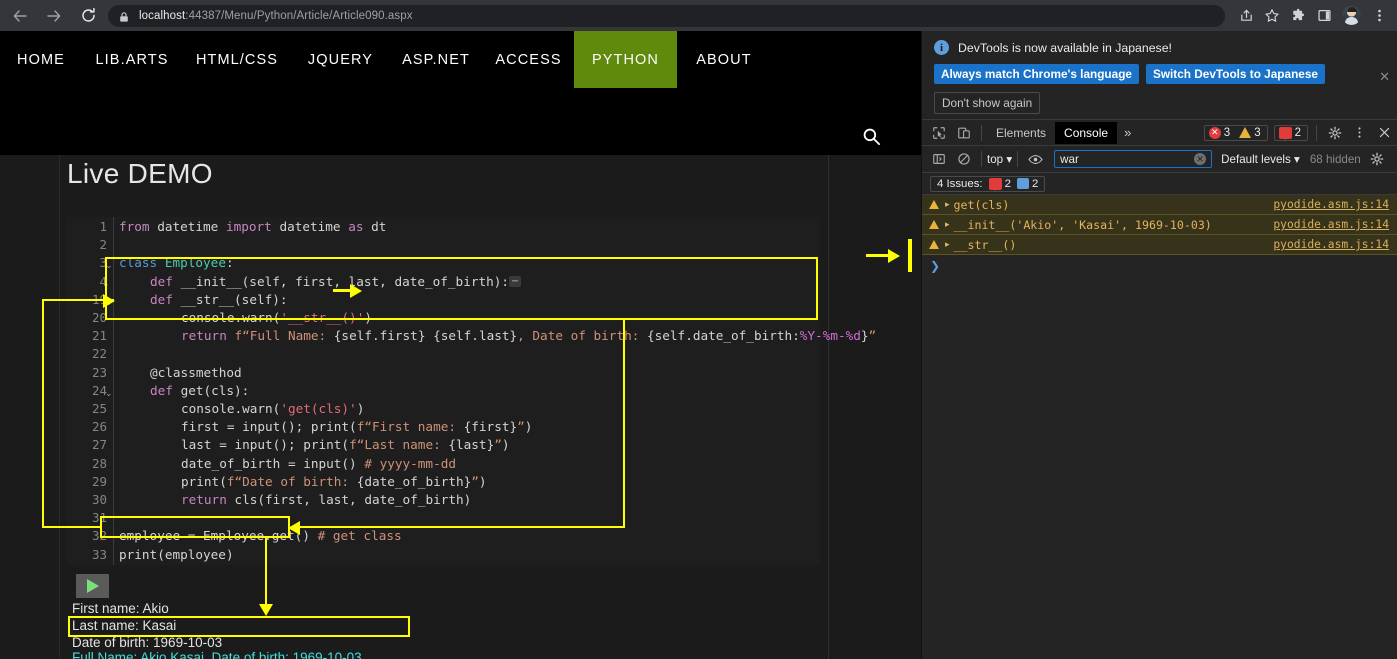 This screenshot has width=1397, height=659. I want to click on dont-show-again-button: Don't show again, so click(987, 103).